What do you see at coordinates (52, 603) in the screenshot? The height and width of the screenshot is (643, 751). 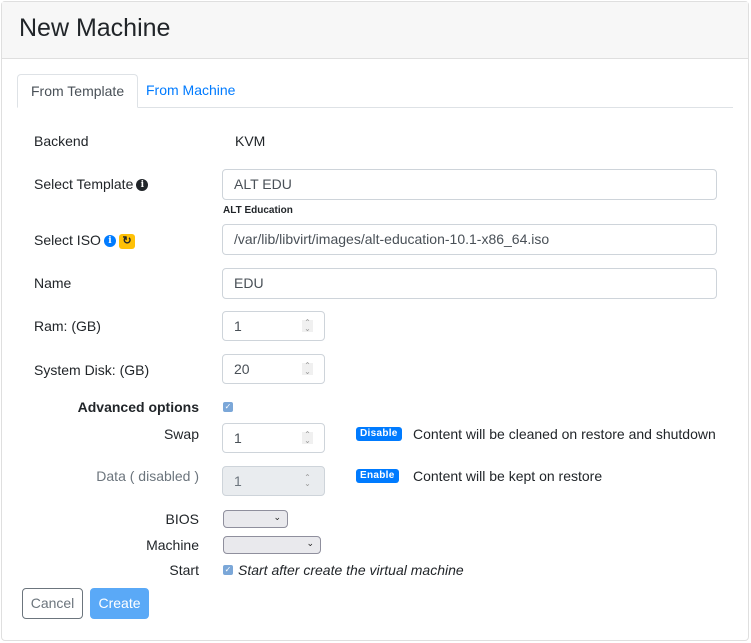 I see `cancel-button: Cancel` at bounding box center [52, 603].